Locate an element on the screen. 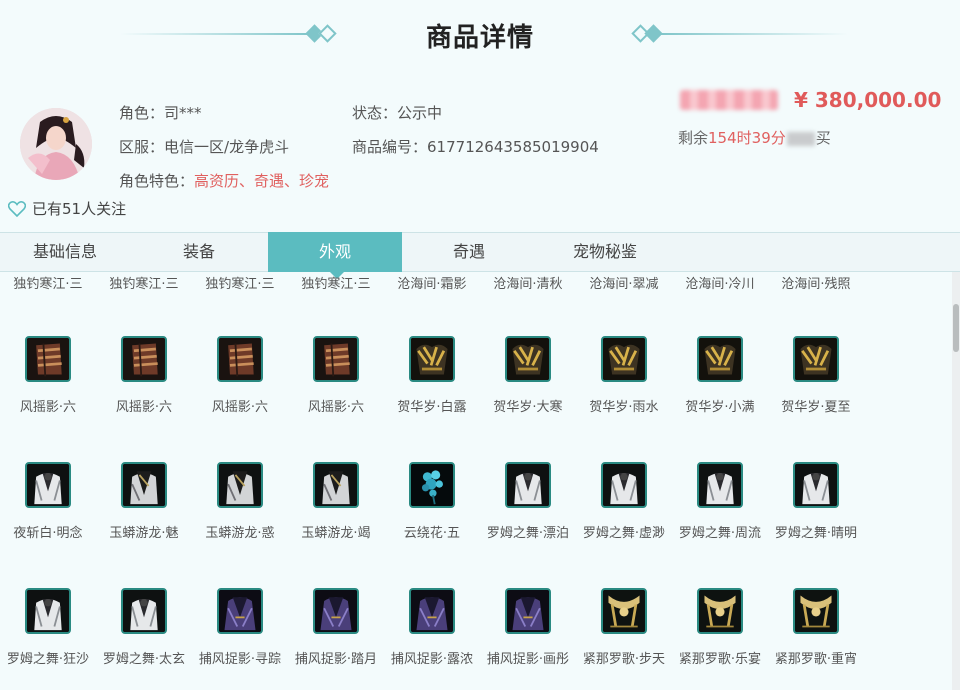 This screenshot has height=690, width=960. status-label: 状态： is located at coordinates (375, 113).